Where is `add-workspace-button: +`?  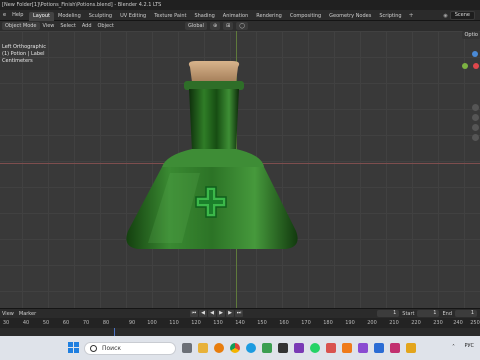
add-workspace-button: + is located at coordinates (411, 15).